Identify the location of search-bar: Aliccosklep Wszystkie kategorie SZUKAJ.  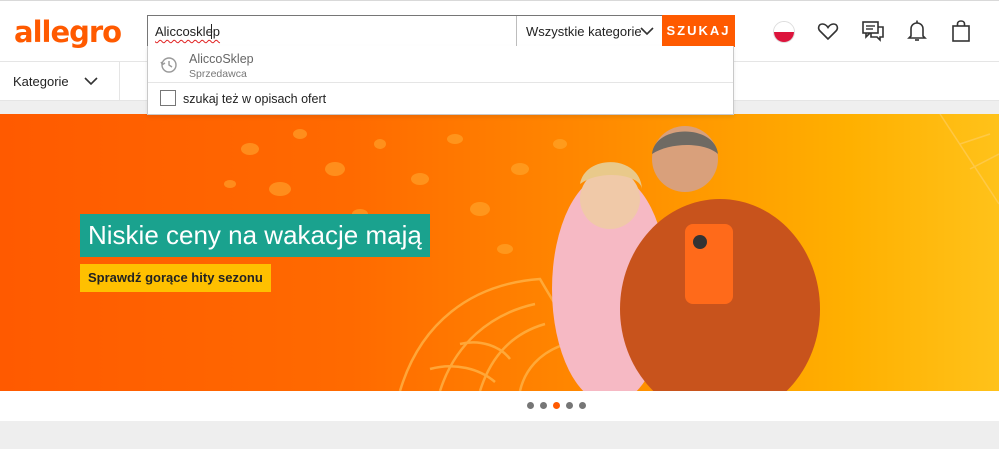
(441, 31).